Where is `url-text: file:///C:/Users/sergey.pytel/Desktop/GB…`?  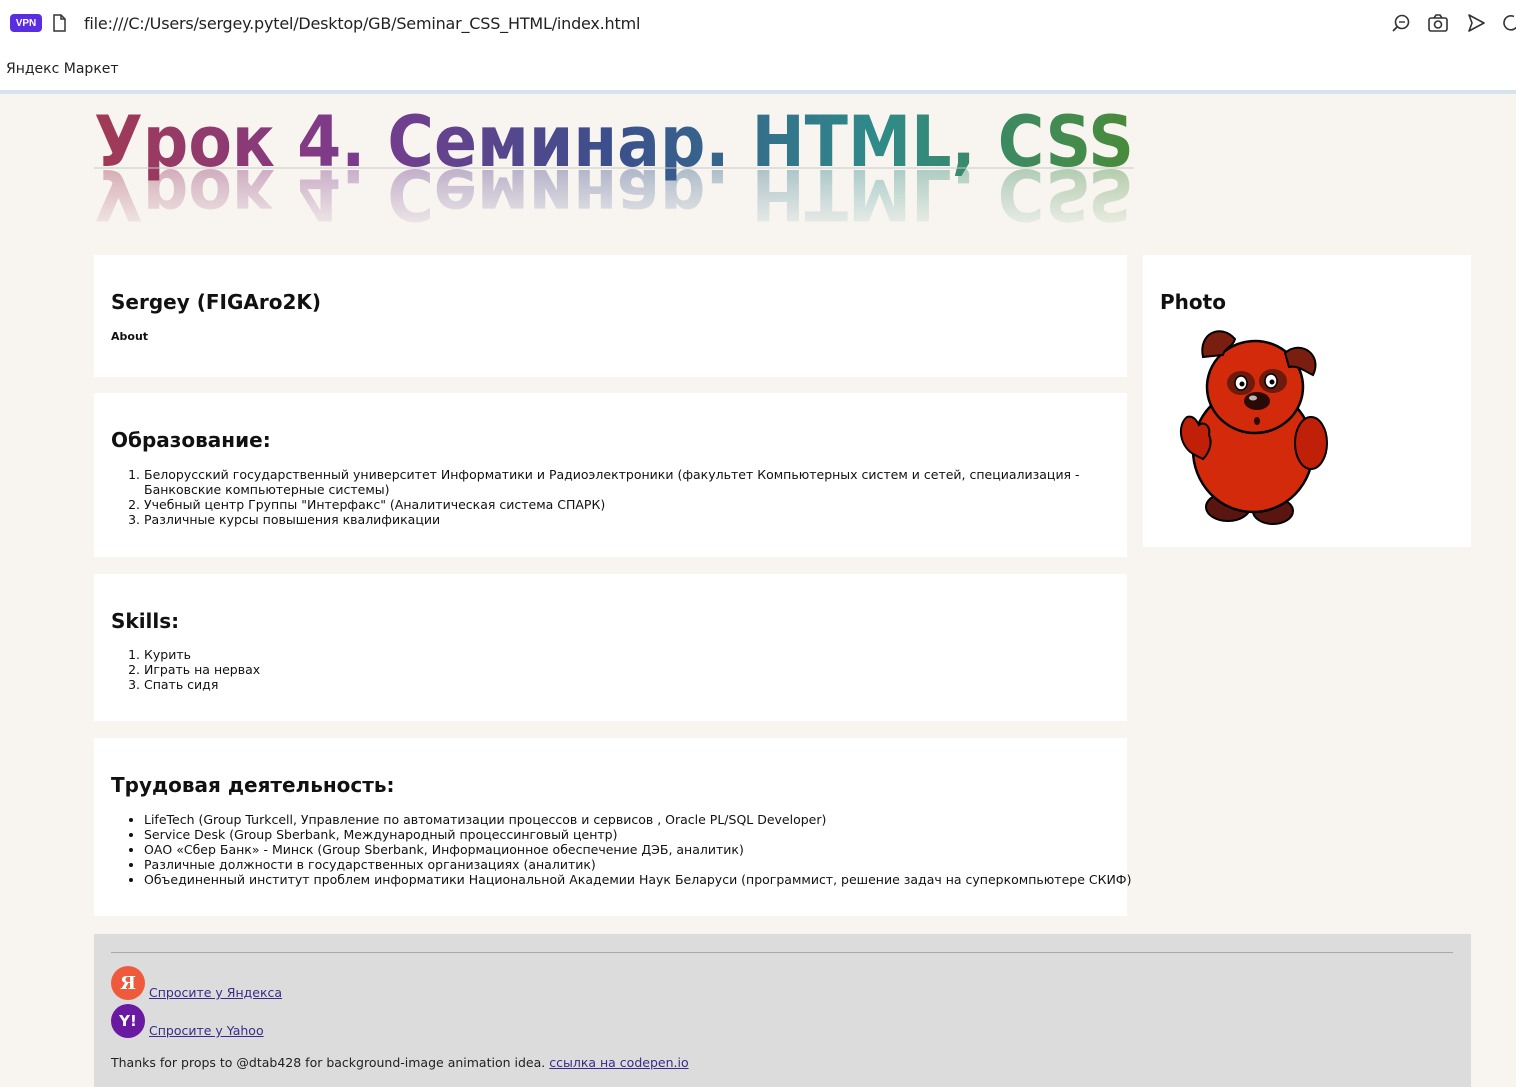 url-text: file:///C:/Users/sergey.pytel/Desktop/GB… is located at coordinates (362, 23).